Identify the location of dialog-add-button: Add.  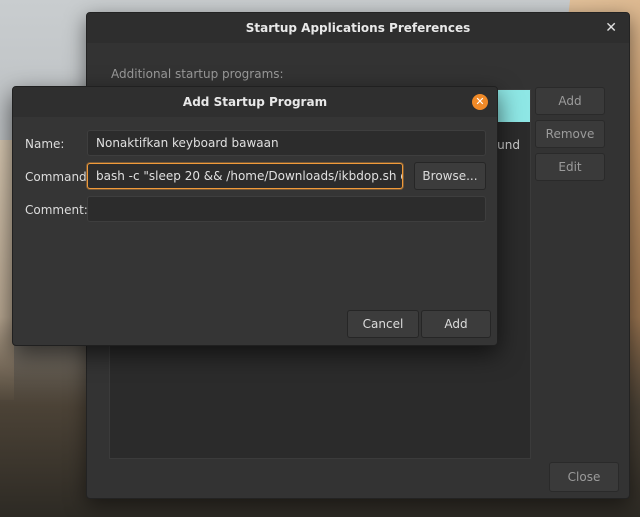
(456, 324).